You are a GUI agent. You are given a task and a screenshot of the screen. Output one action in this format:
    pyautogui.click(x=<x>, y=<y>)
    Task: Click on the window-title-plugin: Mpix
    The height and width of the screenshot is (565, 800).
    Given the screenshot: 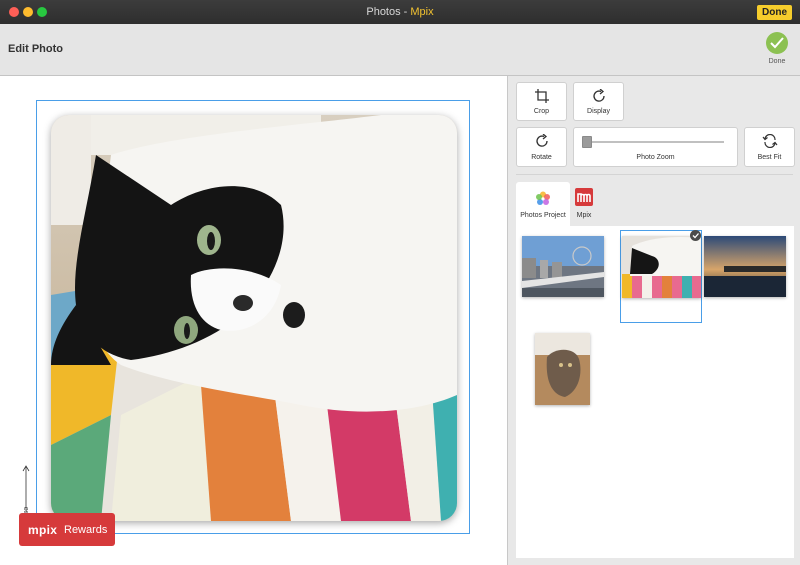 What is the action you would take?
    pyautogui.click(x=422, y=12)
    